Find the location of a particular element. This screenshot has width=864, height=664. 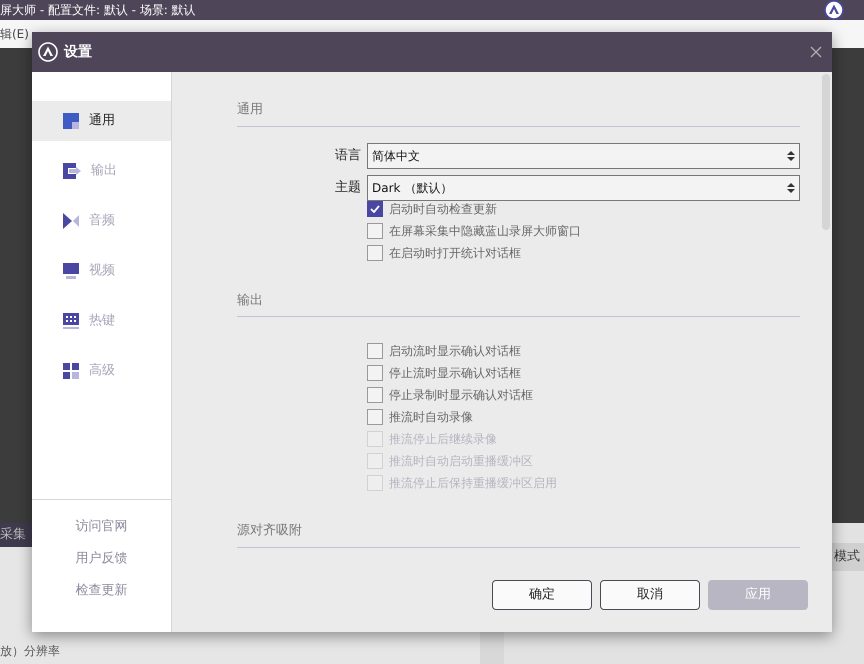

sidebar-link: 访问官网 is located at coordinates (102, 527).